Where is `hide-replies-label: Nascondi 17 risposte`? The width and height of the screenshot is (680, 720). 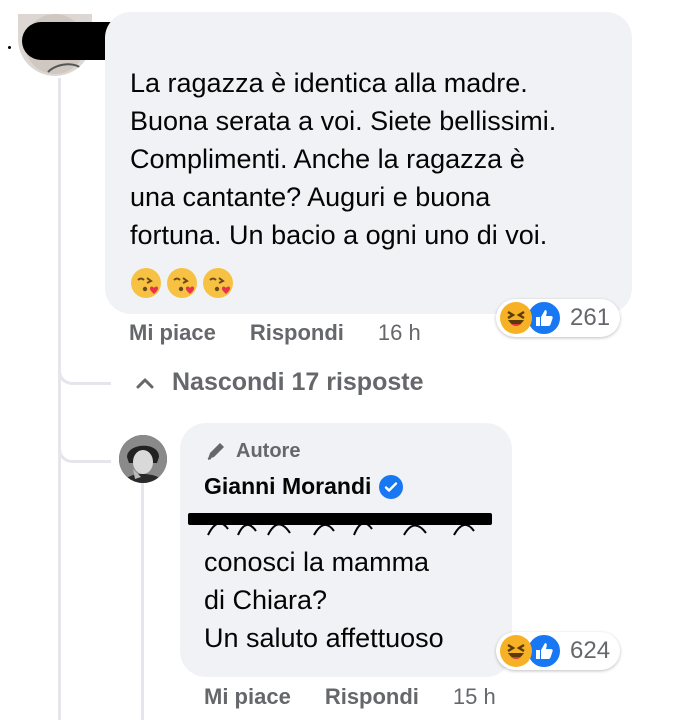
hide-replies-label: Nascondi 17 risposte is located at coordinates (298, 382).